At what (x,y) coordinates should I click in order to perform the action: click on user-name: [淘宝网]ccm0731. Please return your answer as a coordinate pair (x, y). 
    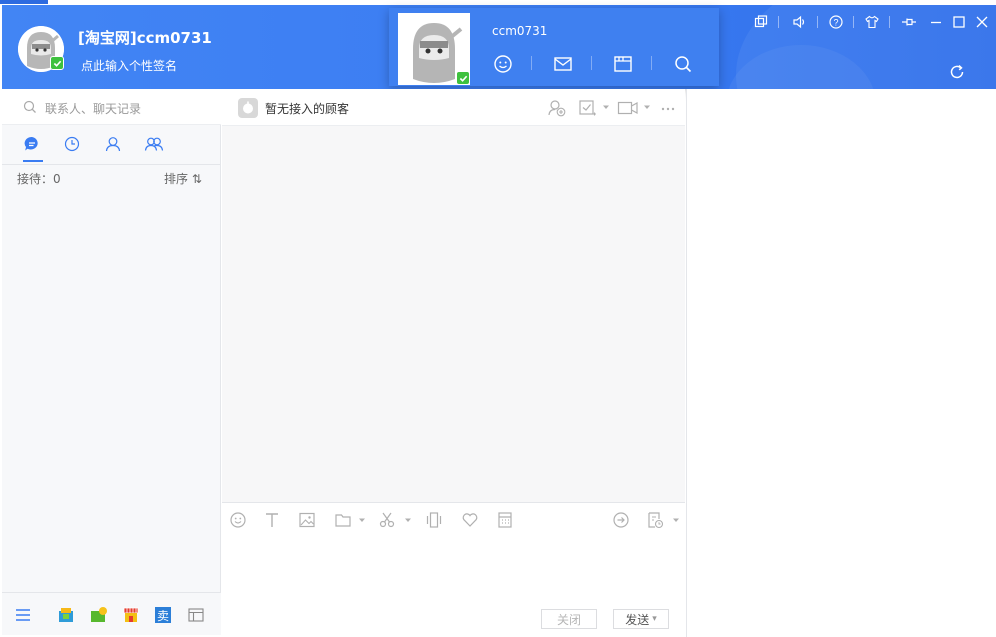
    Looking at the image, I should click on (145, 38).